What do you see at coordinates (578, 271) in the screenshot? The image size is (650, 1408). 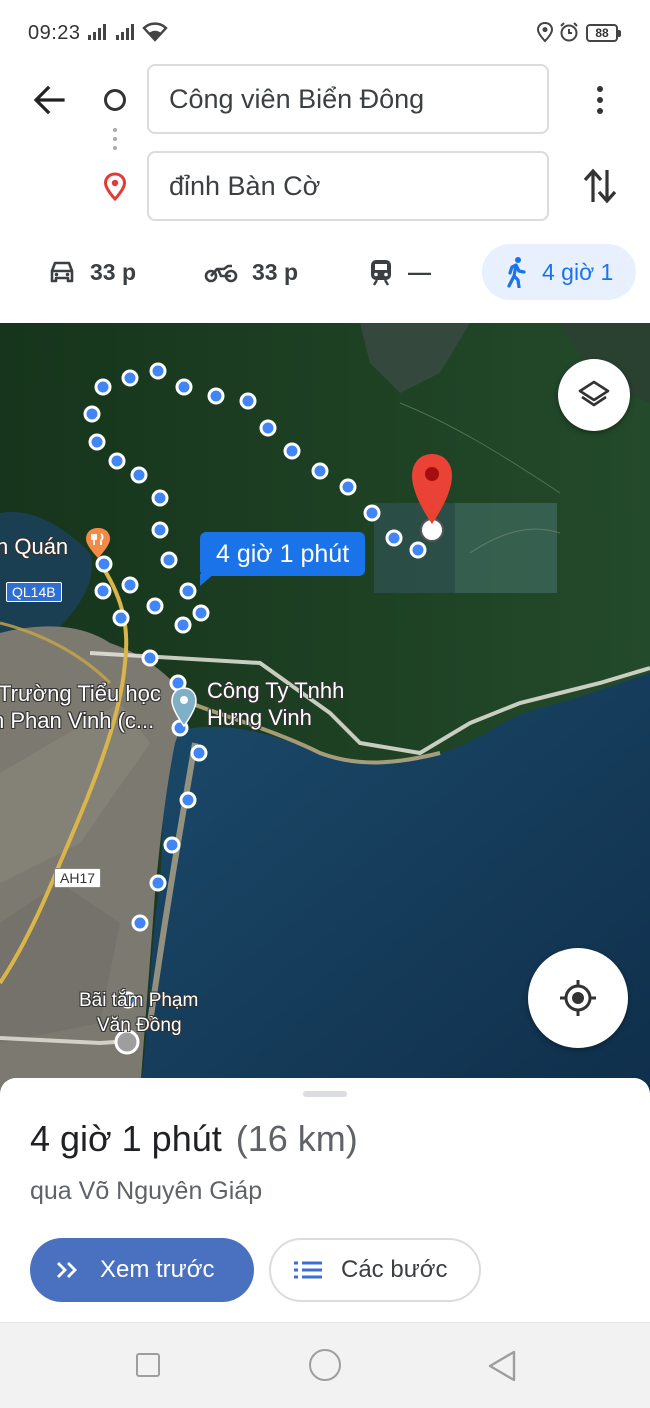 I see `mode-label: 4 giờ 1` at bounding box center [578, 271].